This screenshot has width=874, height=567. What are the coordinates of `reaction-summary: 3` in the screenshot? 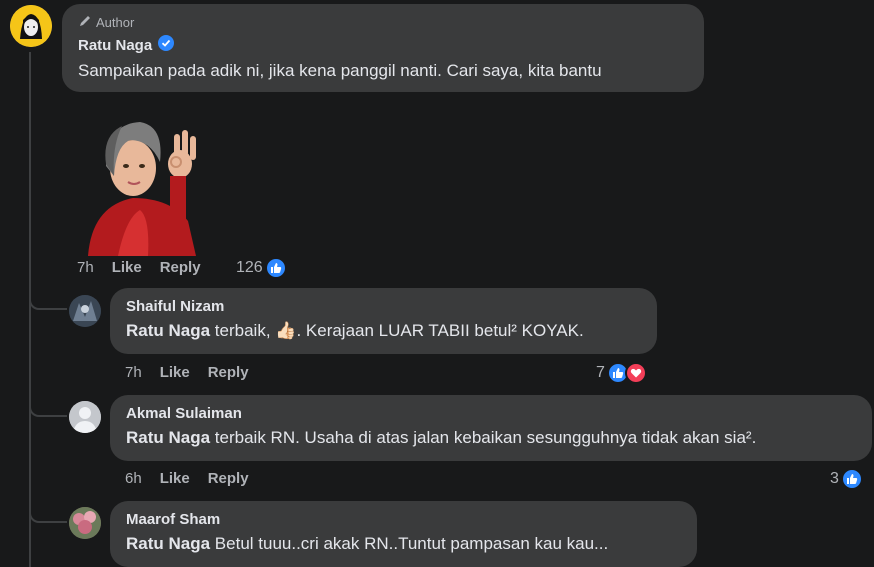 It's located at (846, 479).